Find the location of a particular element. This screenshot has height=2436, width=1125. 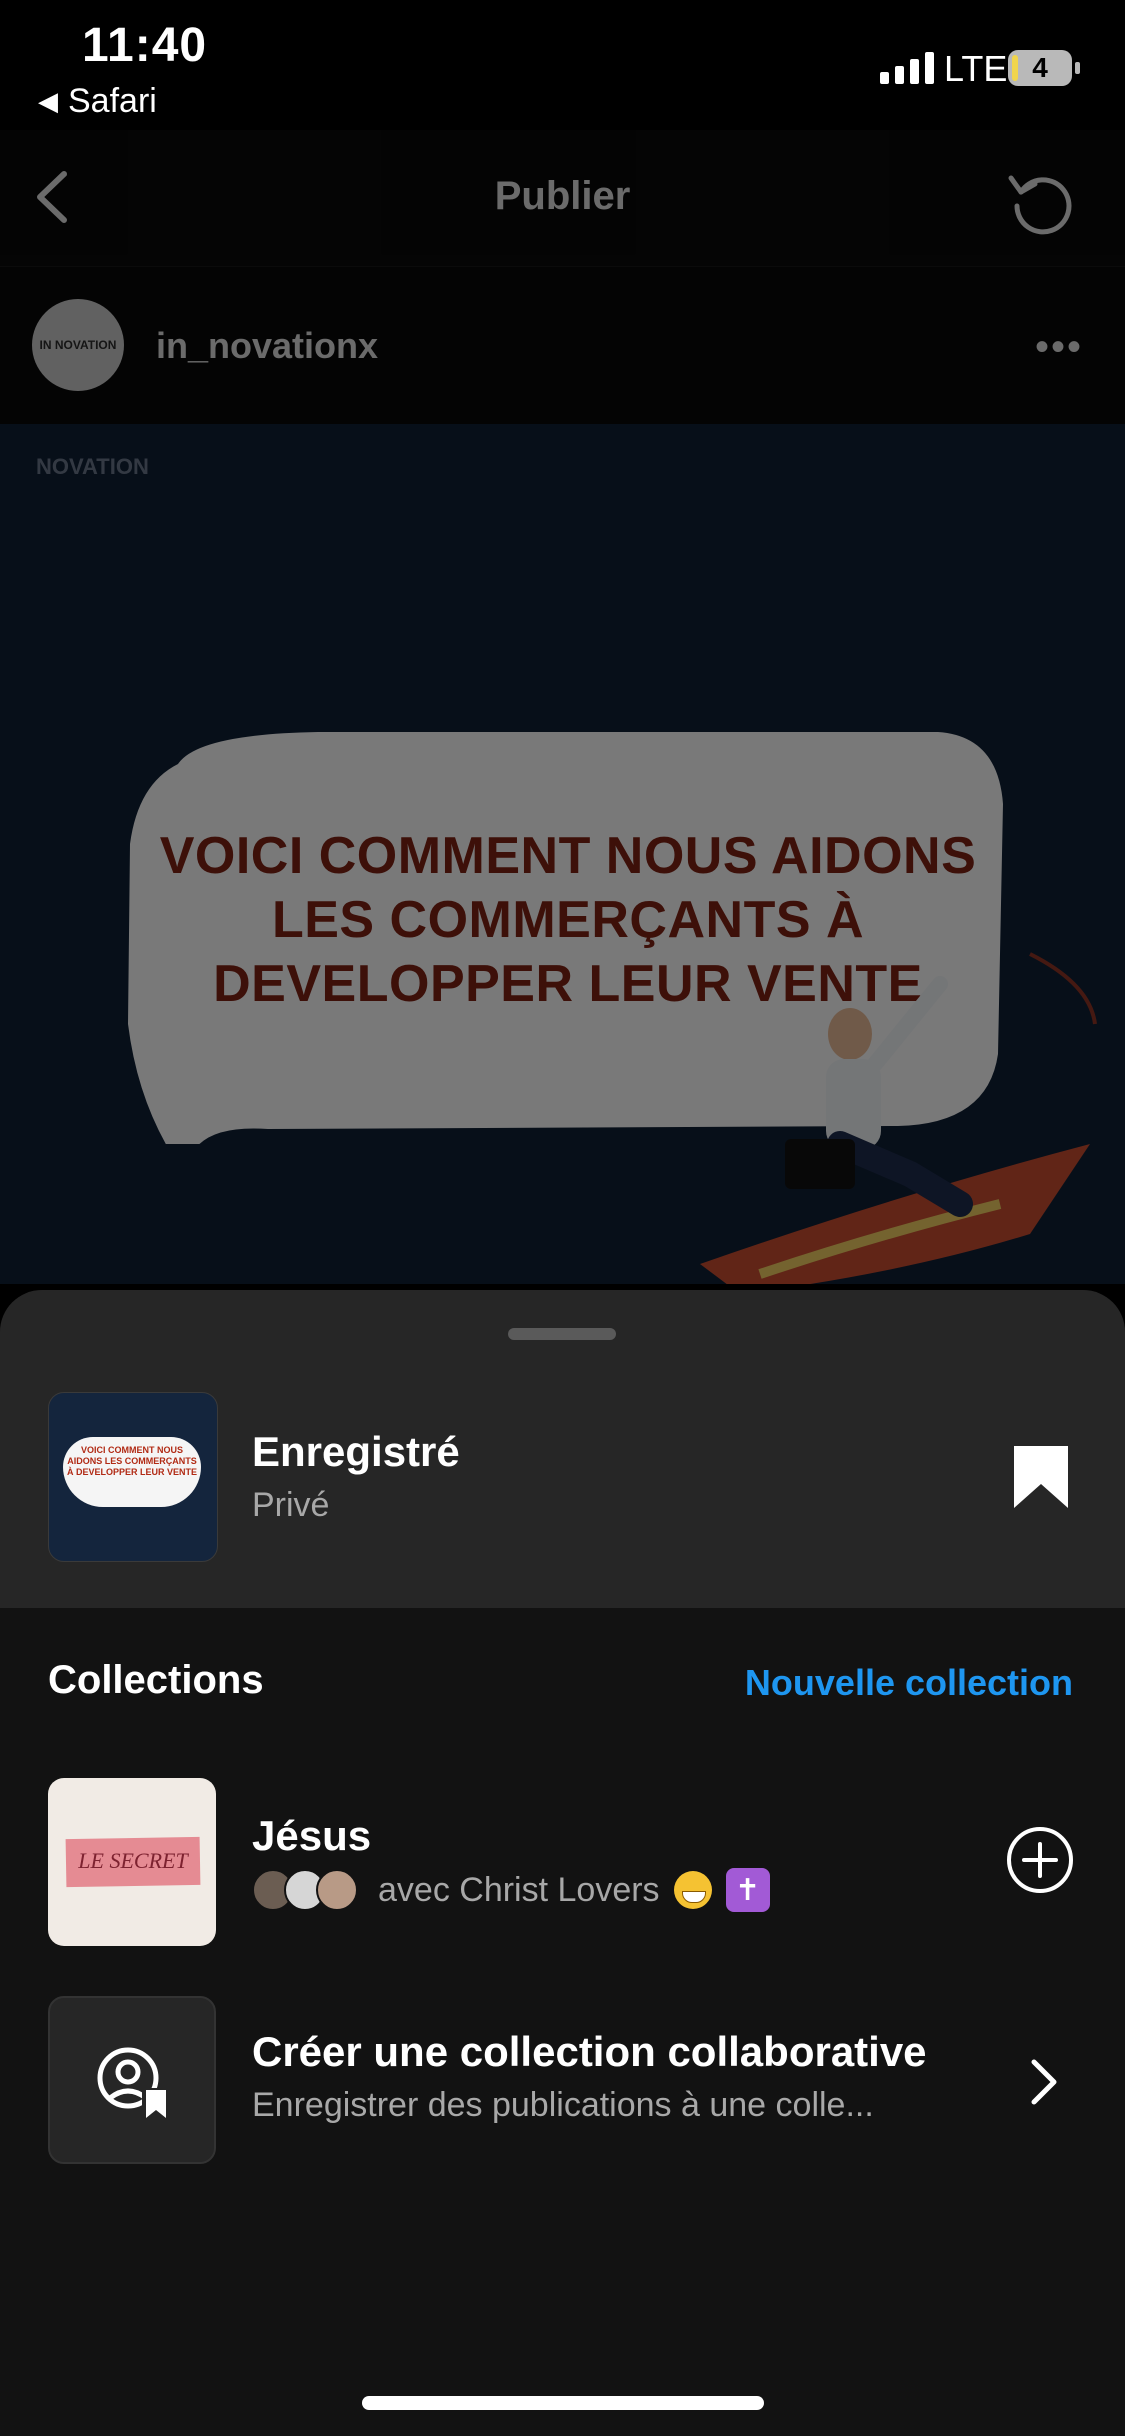

network-type: LTE is located at coordinates (976, 68).